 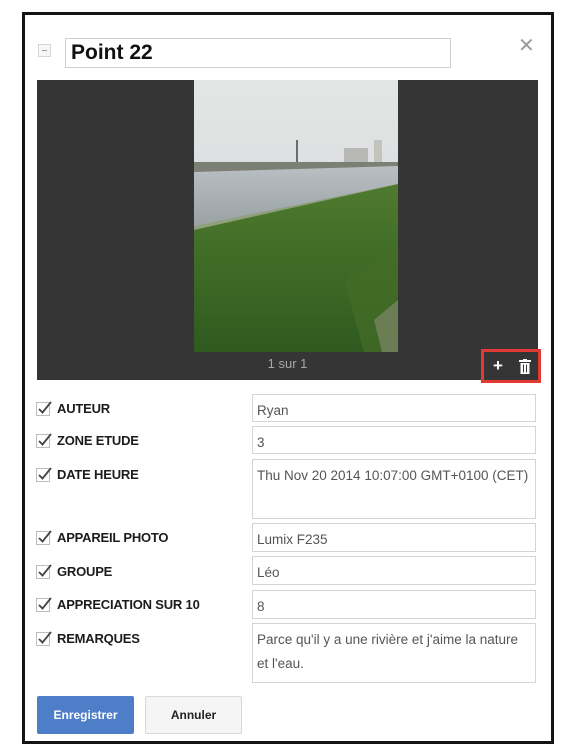 I want to click on checkbox-zone-etude, so click(x=45, y=440).